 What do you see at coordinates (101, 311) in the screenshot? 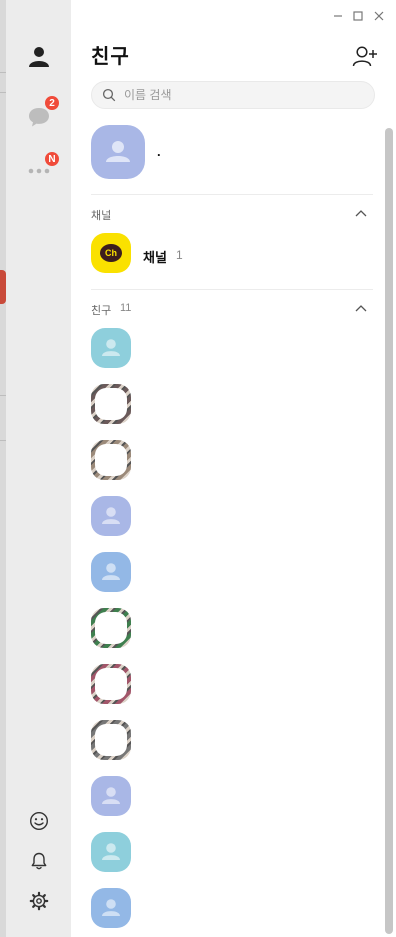
I see `friends-section-label: 친구` at bounding box center [101, 311].